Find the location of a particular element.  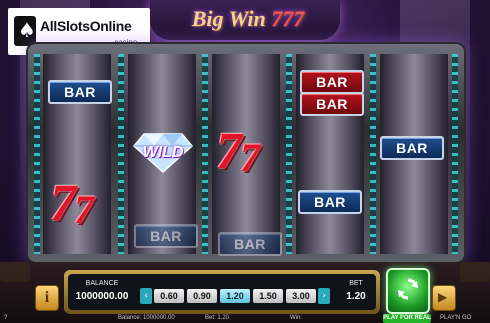

bet-option: 0.60 is located at coordinates (169, 296).